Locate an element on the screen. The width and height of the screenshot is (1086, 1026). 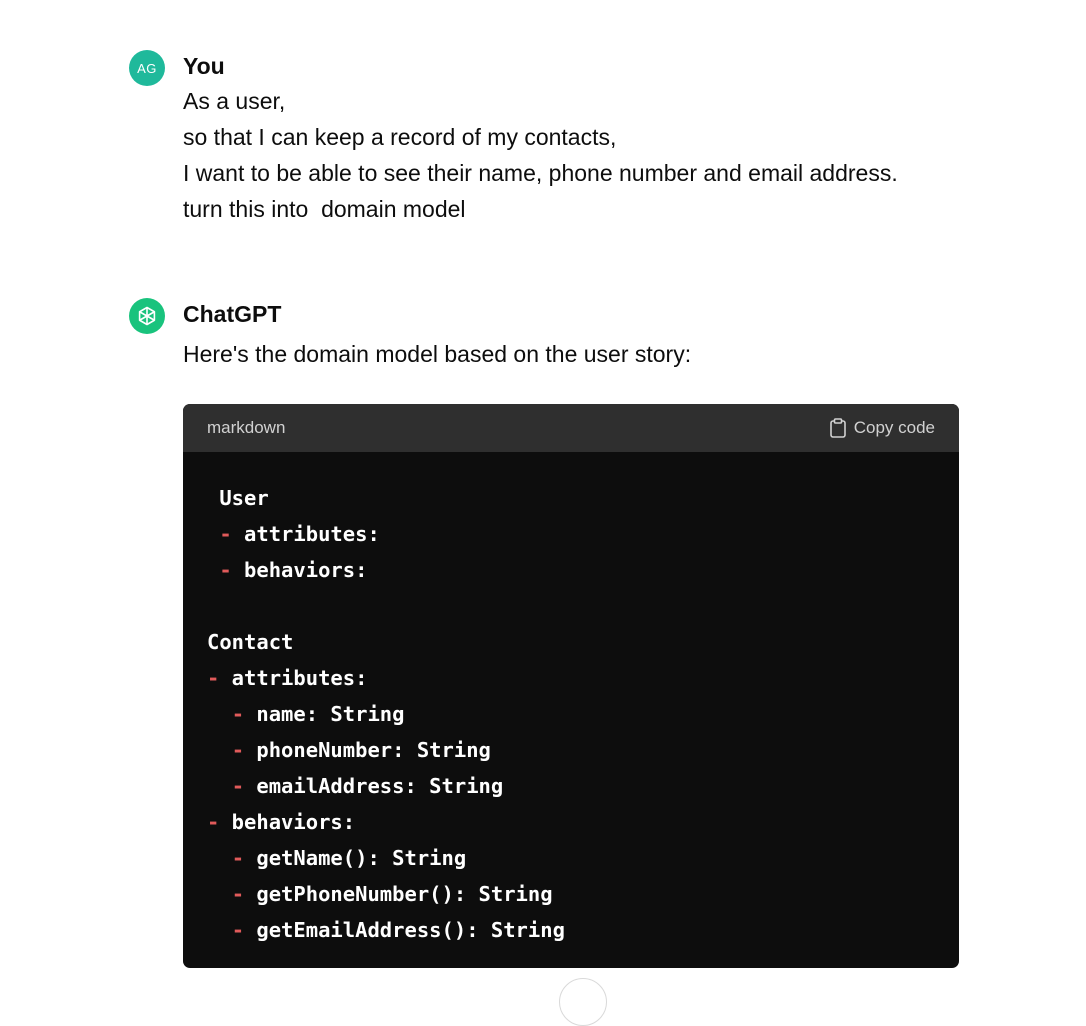
code-language-label: markdown is located at coordinates (246, 427).